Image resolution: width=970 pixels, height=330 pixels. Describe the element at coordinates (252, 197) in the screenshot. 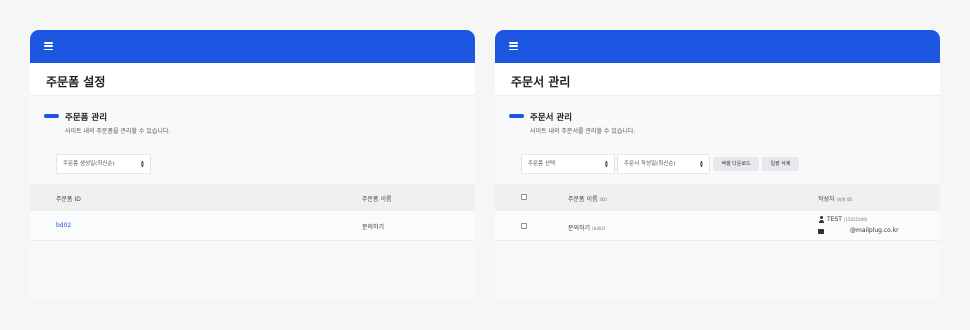

I see `table-header: 주문폼 ID 주문폼 이름` at that location.